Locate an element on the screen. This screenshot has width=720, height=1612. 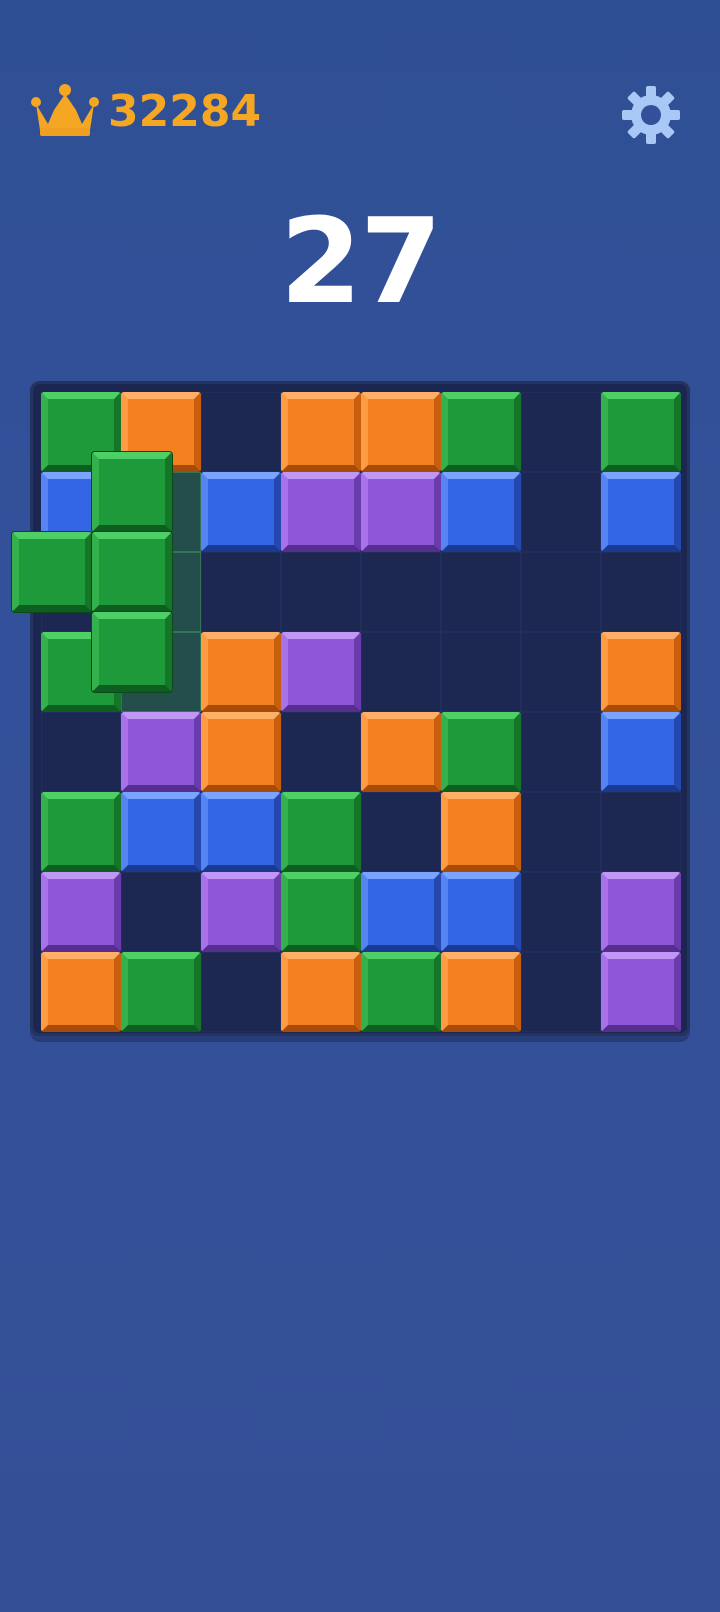
current-score: 27 is located at coordinates (360, 261).